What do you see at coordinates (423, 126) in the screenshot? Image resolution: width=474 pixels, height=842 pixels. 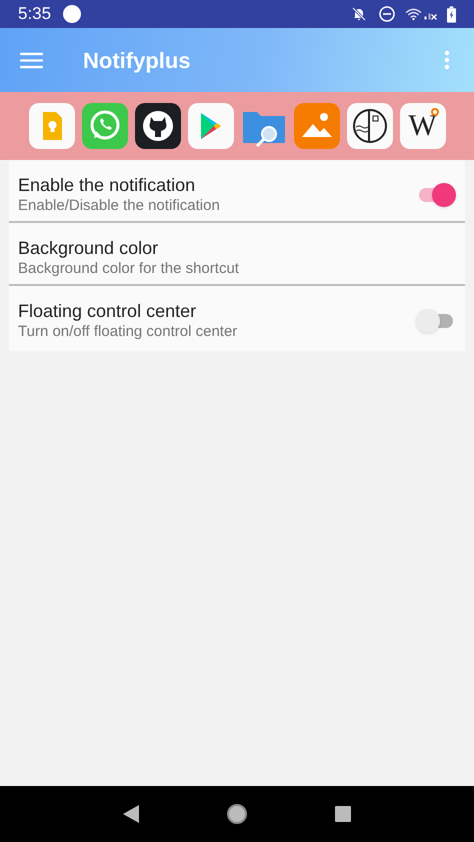 I see `letter-logo-icon: W` at bounding box center [423, 126].